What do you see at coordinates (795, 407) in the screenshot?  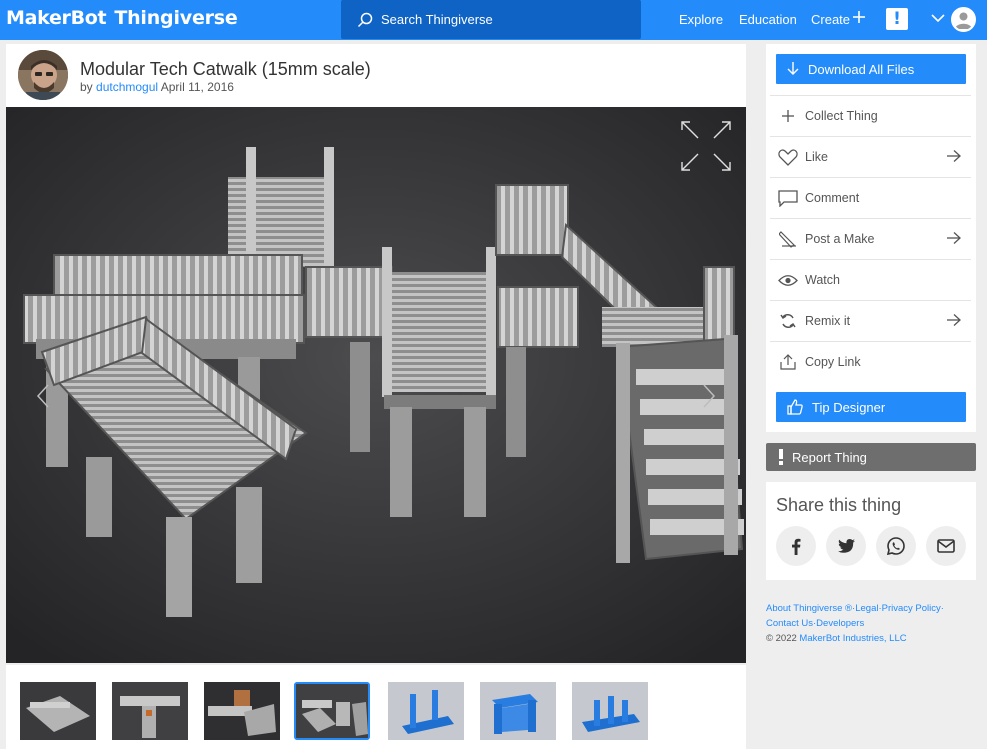 I see `thumbs-up-icon` at bounding box center [795, 407].